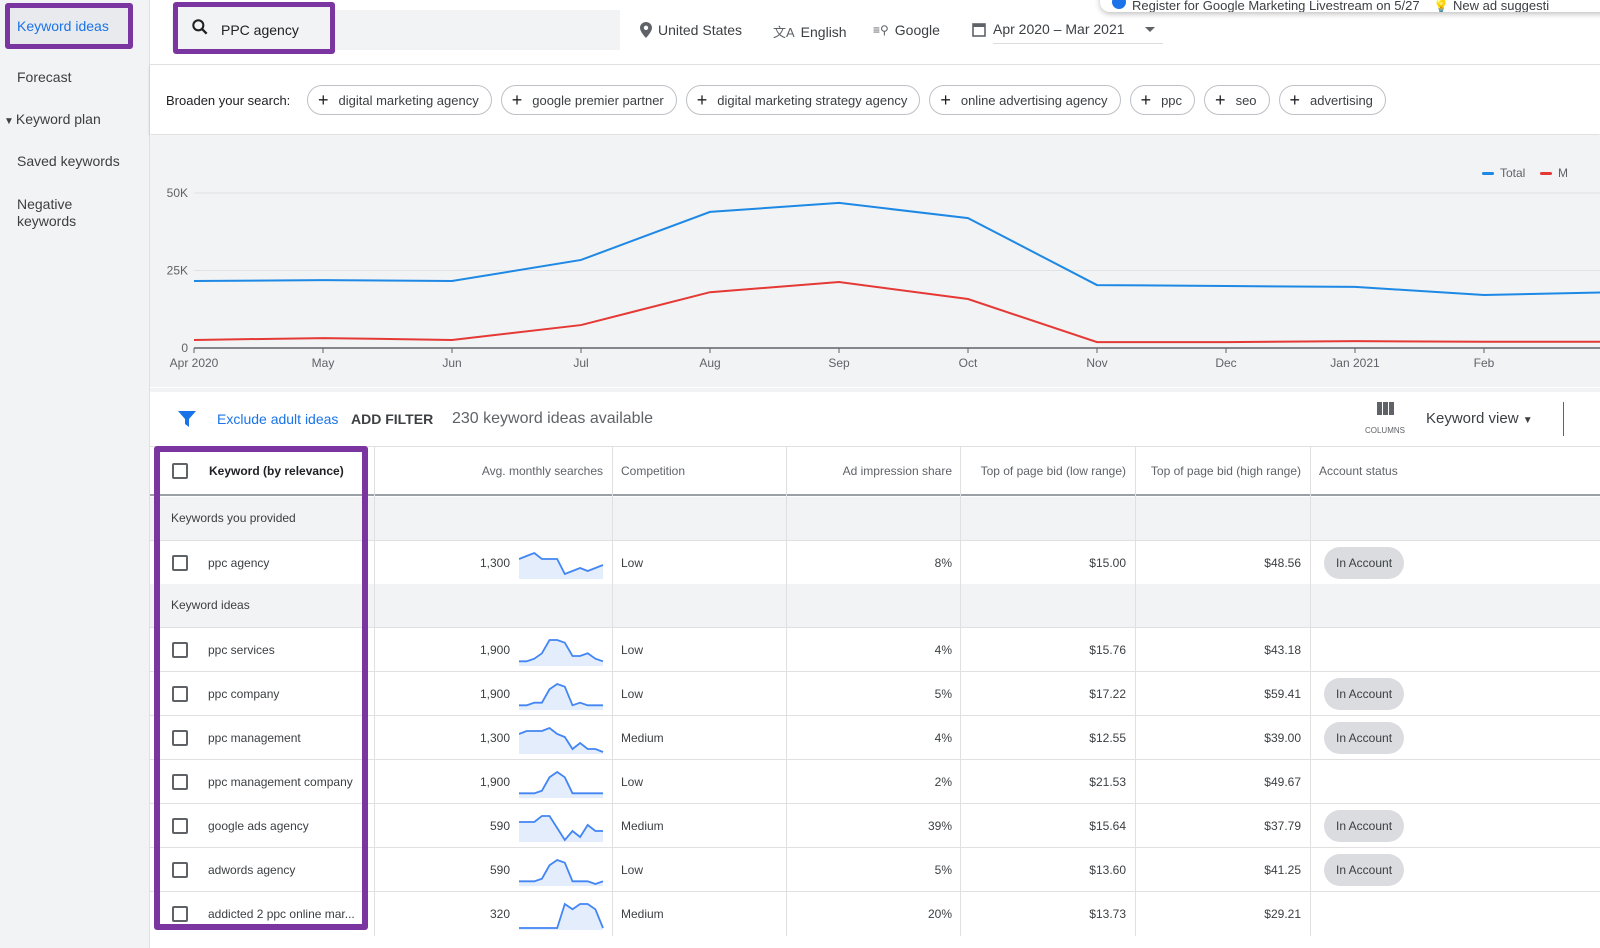  What do you see at coordinates (1162, 100) in the screenshot?
I see `broaden-chip: + ppc` at bounding box center [1162, 100].